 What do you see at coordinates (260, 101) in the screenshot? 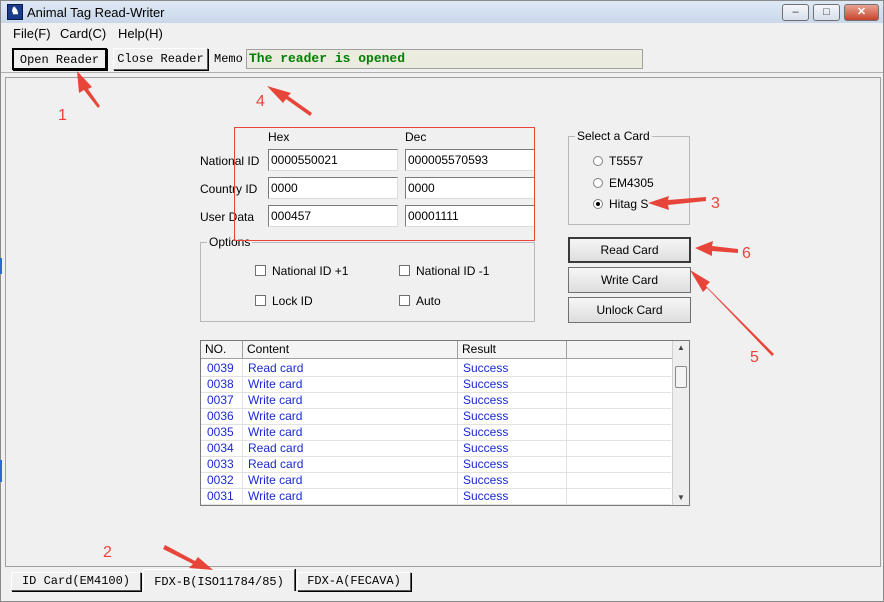
I see `annotation-number: 4` at bounding box center [260, 101].